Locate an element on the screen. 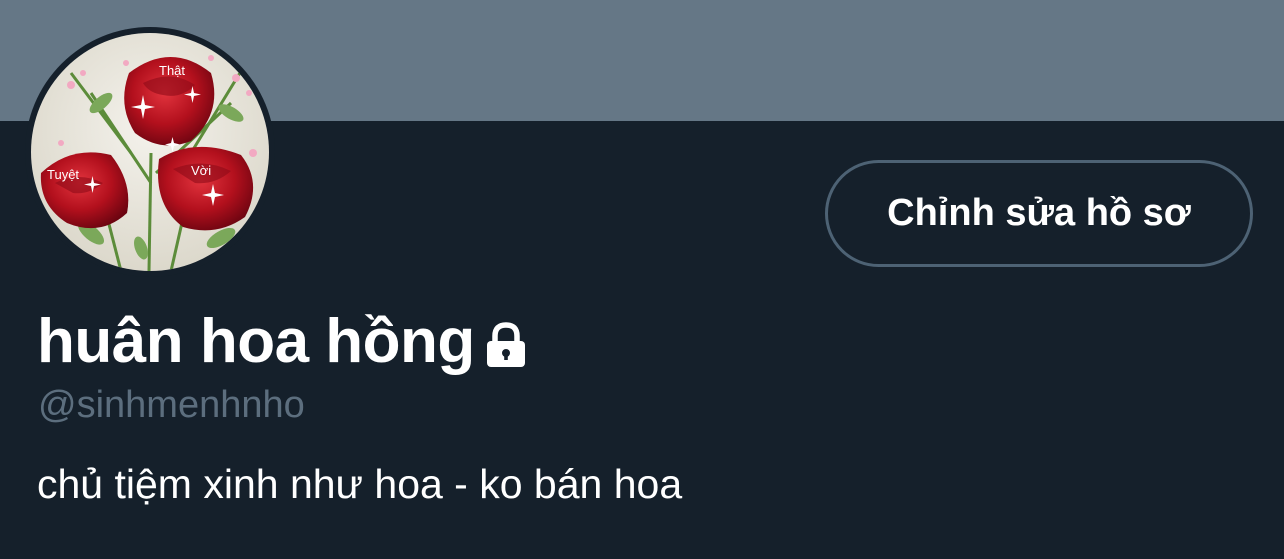 This screenshot has height=559, width=1284. avatar-image: Thật Tuyệt Vời is located at coordinates (150, 152).